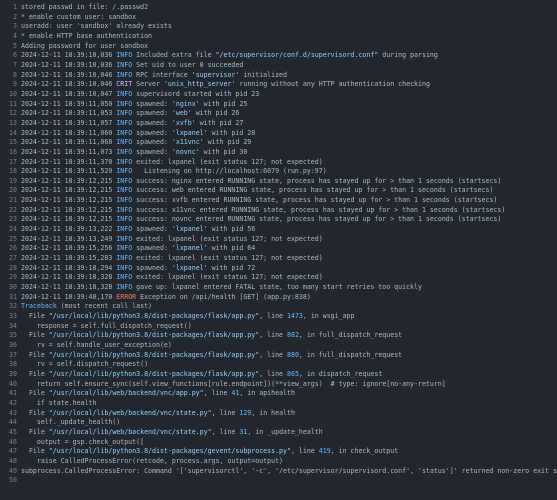 This screenshot has height=500, width=557. Describe the element at coordinates (267, 393) in the screenshot. I see `code-token: , in apihealth` at that location.